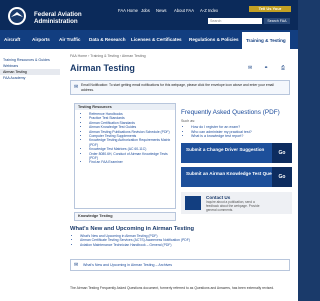 Image resolution: width=320 pixels, height=301 pixels. I want to click on cta-change-driver: Submit a Change Driver Suggestion Go, so click(236, 153).